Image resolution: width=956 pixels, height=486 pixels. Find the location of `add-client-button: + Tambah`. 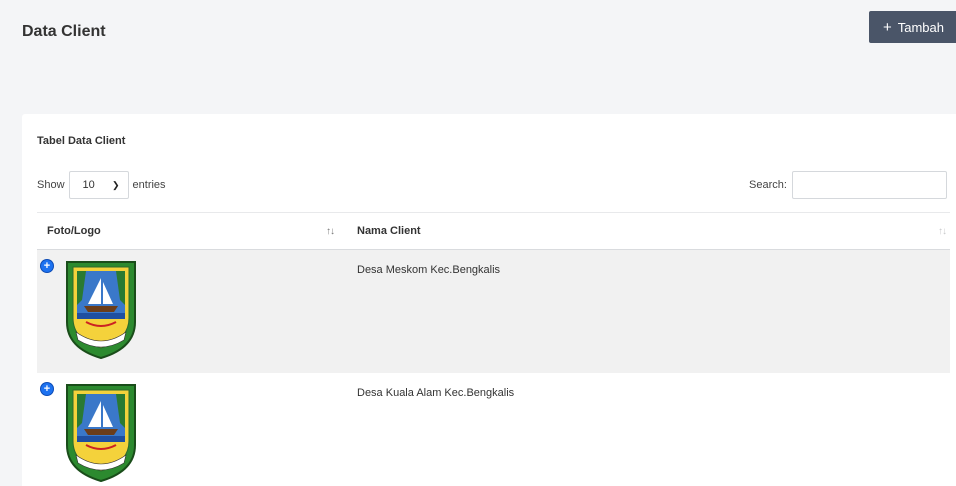

add-client-button: + Tambah is located at coordinates (912, 27).